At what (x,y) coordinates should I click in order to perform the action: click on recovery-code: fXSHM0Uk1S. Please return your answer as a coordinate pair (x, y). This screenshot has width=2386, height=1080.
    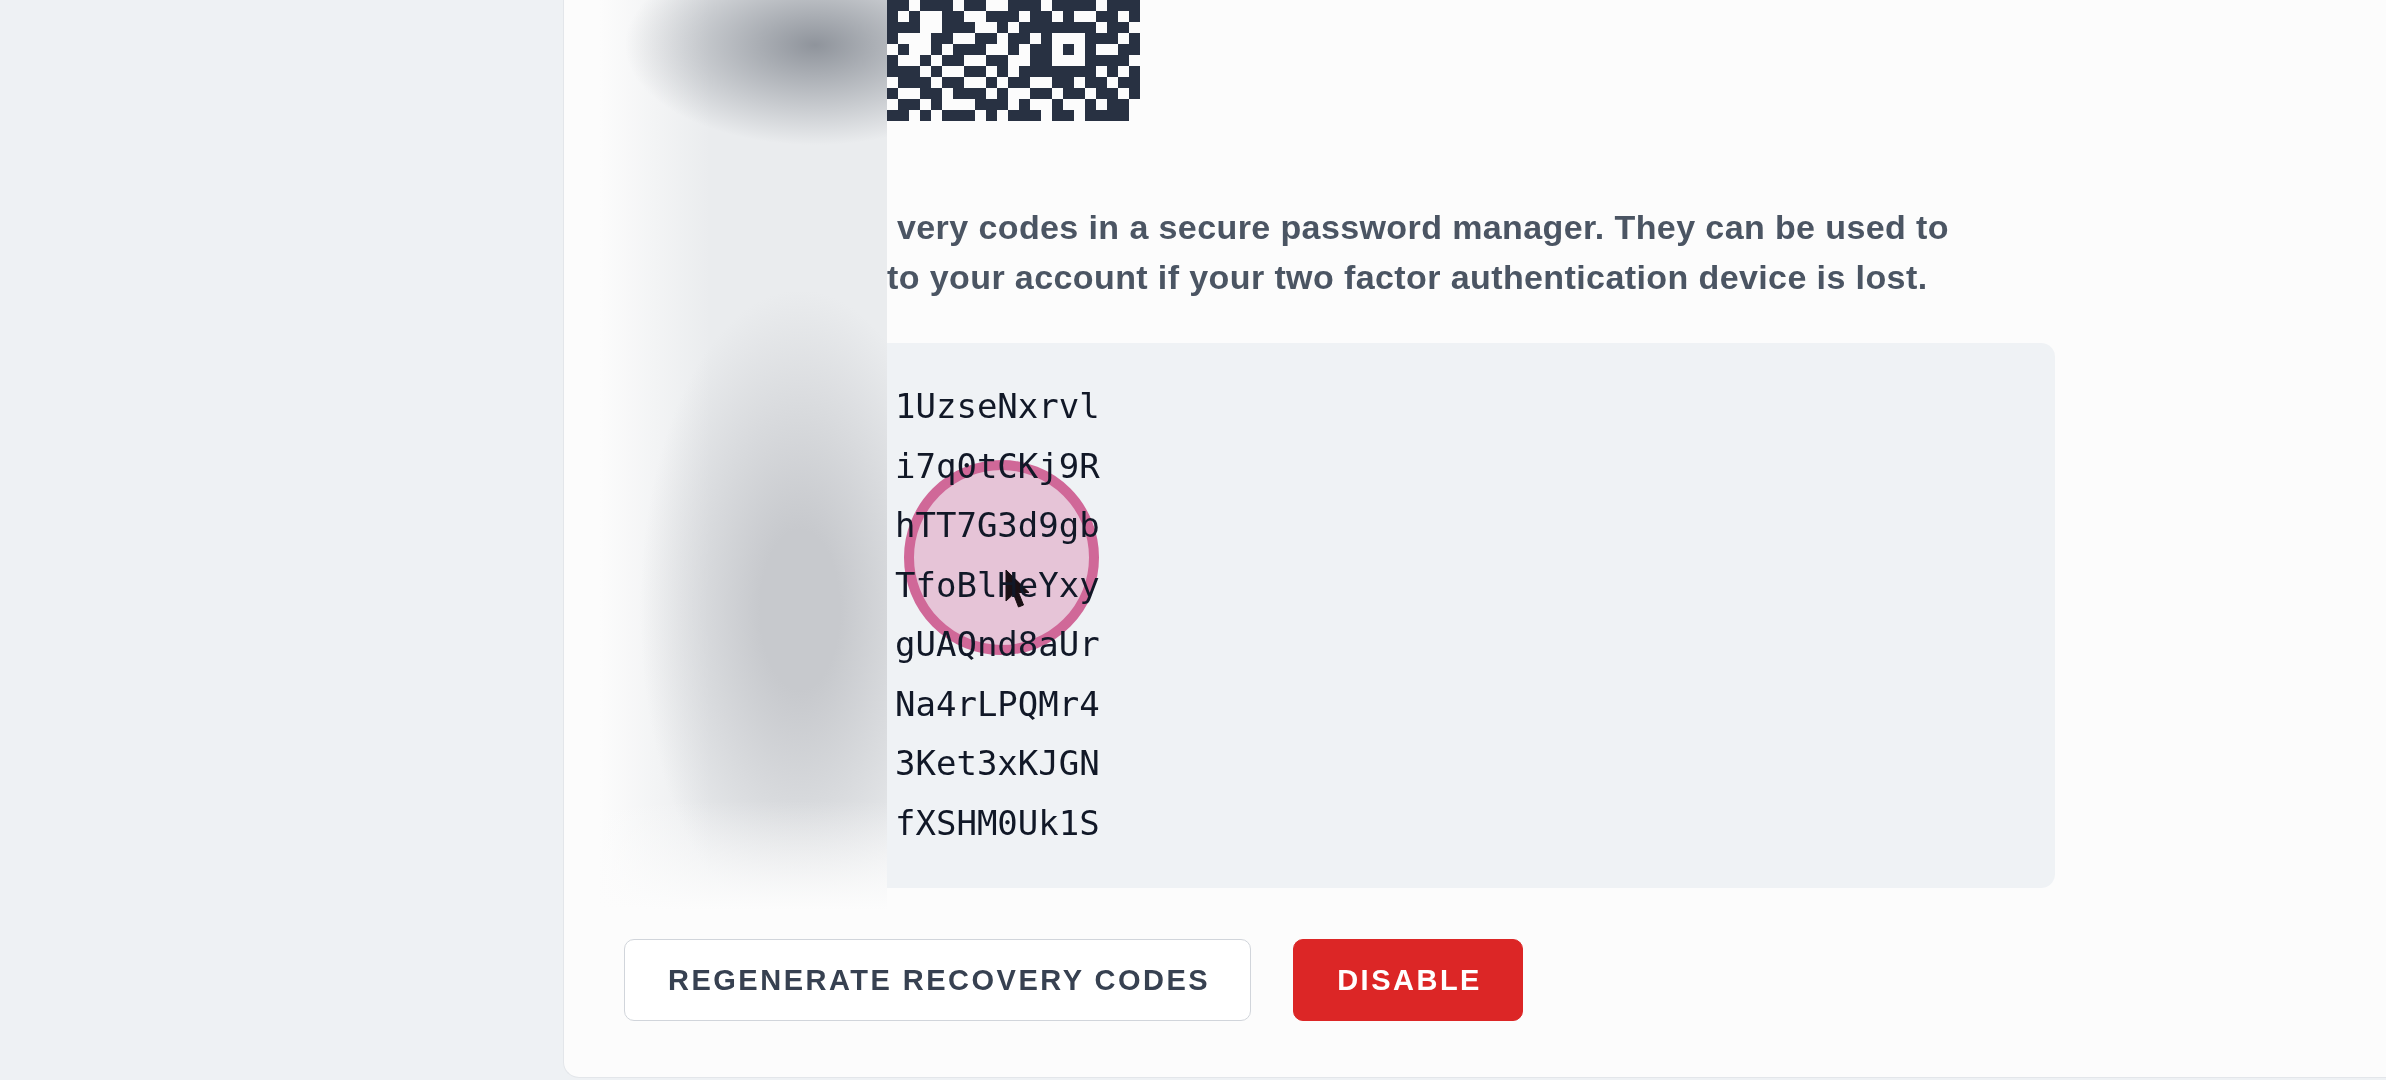
    Looking at the image, I should click on (997, 823).